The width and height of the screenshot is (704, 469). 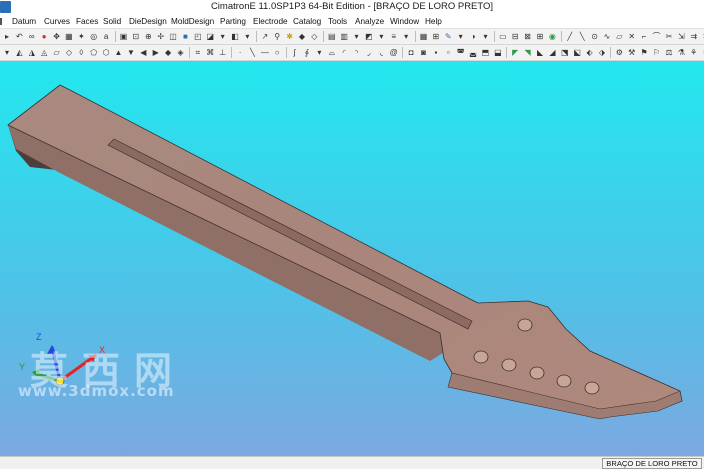 What do you see at coordinates (94, 53) in the screenshot?
I see `face-icon: ⬠` at bounding box center [94, 53].